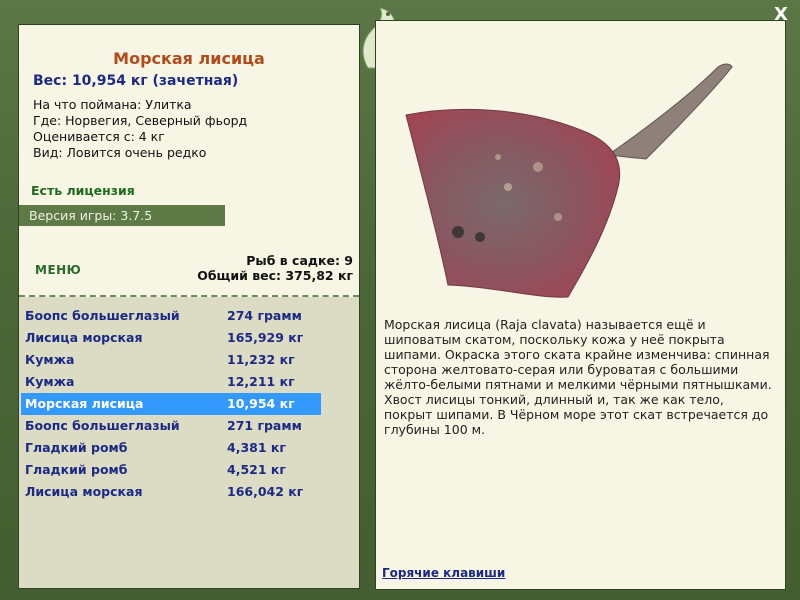 This screenshot has height=600, width=800. I want to click on catch-weight: 274 грамм, so click(264, 315).